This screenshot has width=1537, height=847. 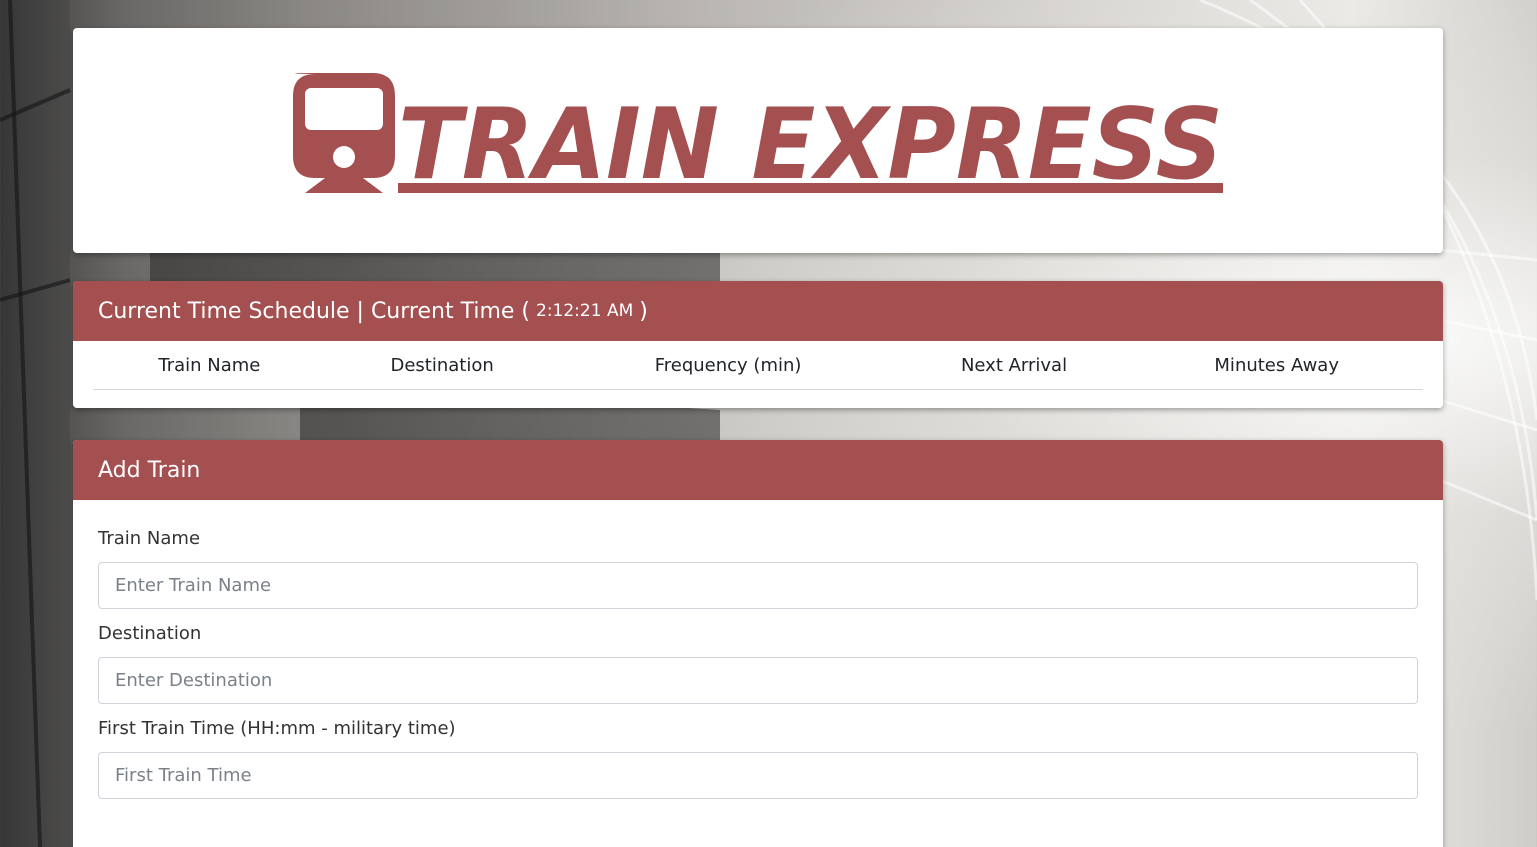 What do you see at coordinates (1014, 365) in the screenshot?
I see `col-next-arrival: Next Arrival` at bounding box center [1014, 365].